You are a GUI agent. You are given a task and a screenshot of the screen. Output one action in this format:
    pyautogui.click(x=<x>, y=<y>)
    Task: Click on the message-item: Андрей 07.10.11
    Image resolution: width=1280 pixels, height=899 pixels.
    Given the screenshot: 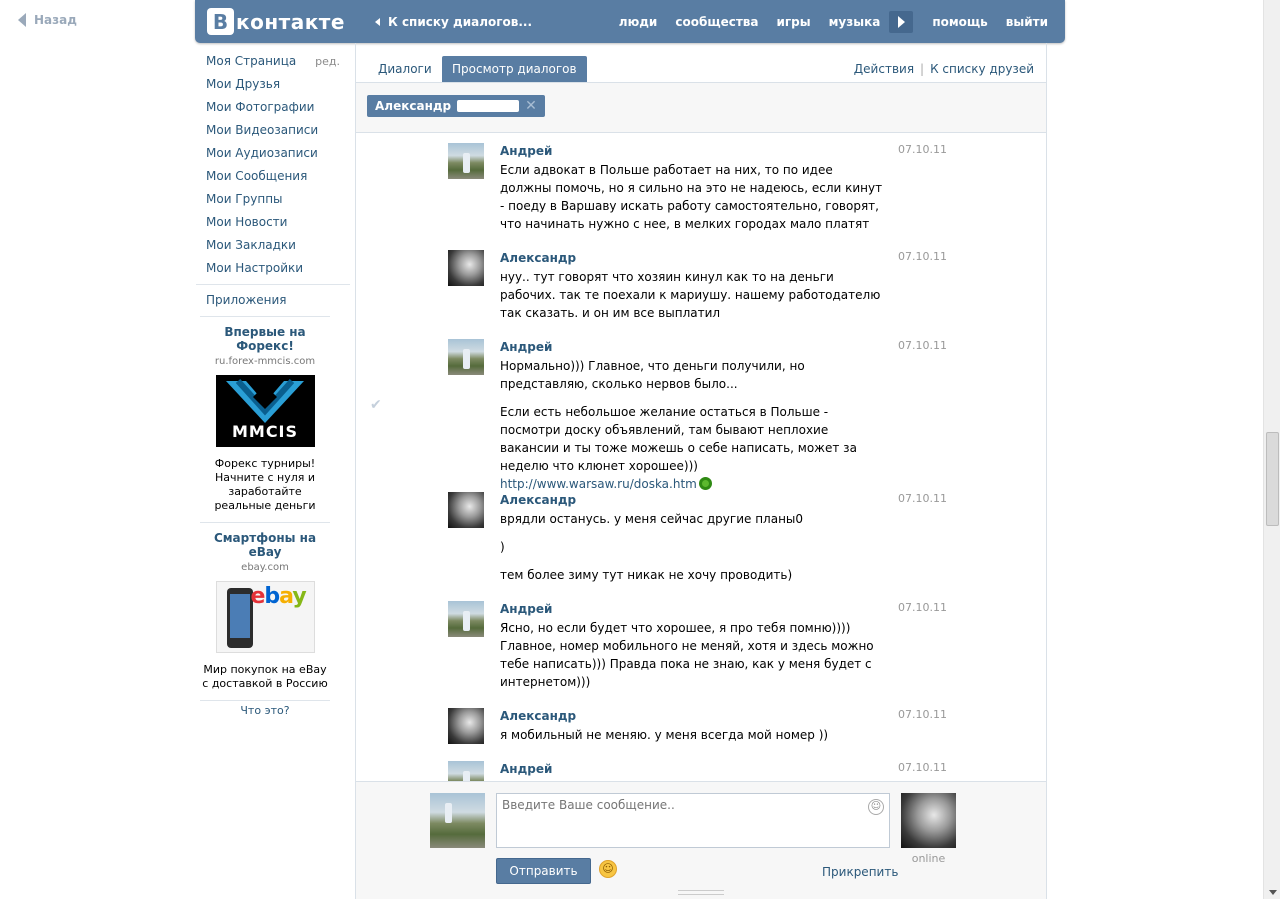 What is the action you would take?
    pyautogui.click(x=701, y=767)
    